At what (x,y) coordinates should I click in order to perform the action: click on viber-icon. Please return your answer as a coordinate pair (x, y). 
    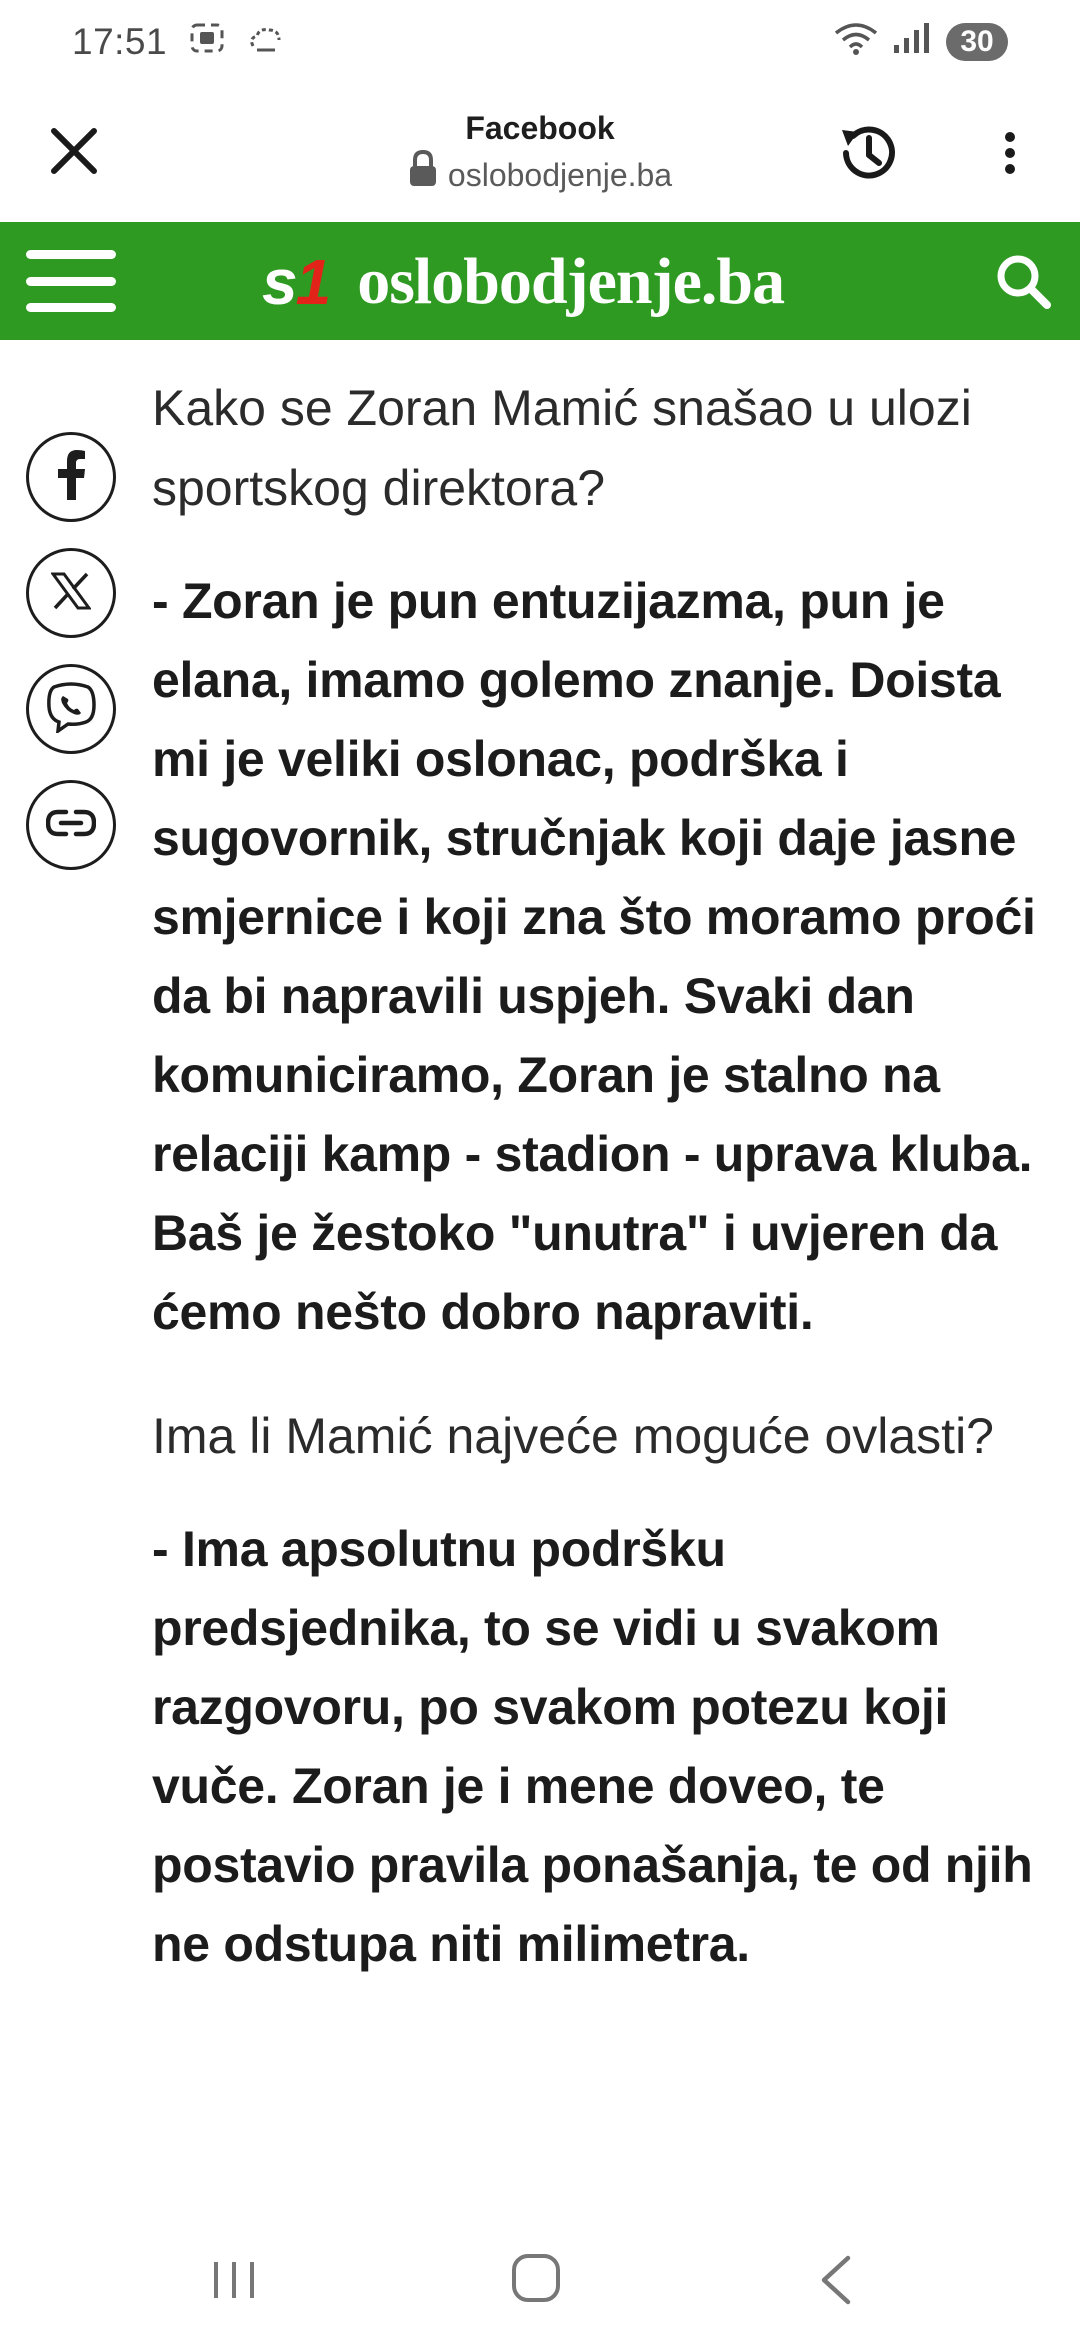
    Looking at the image, I should click on (71, 709).